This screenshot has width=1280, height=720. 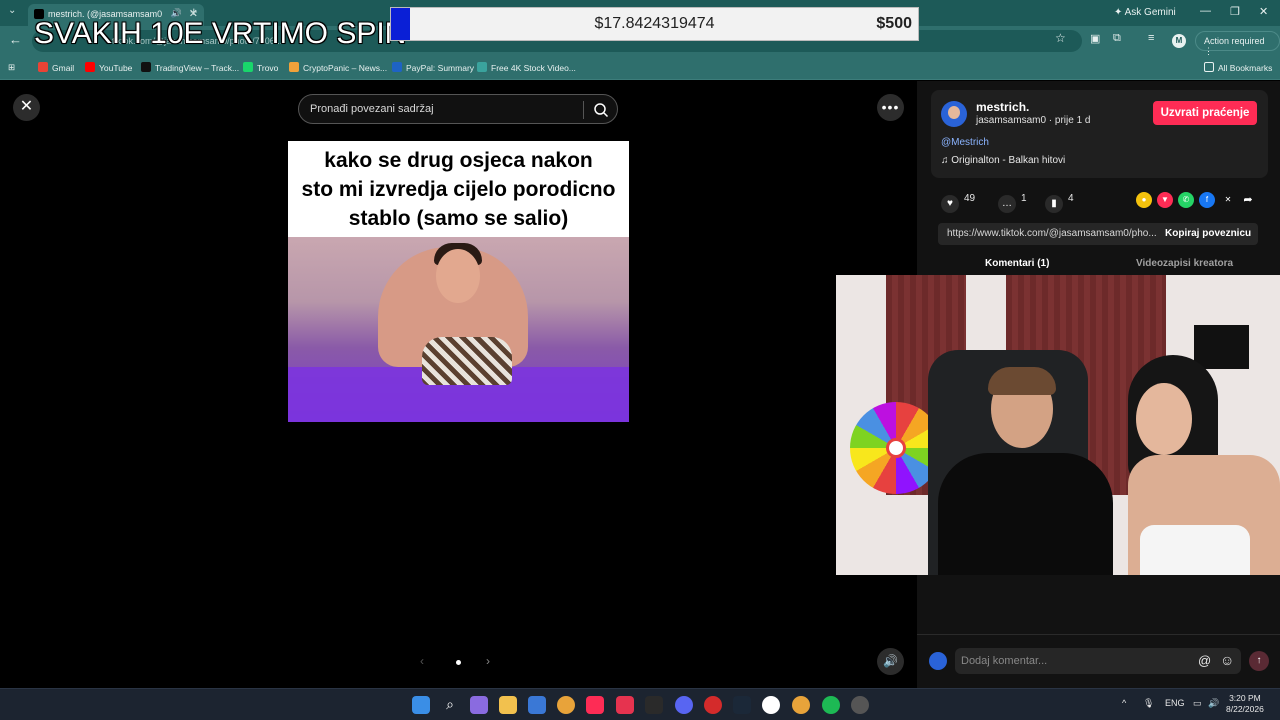 What do you see at coordinates (1197, 703) in the screenshot?
I see `network-icon: ▭` at bounding box center [1197, 703].